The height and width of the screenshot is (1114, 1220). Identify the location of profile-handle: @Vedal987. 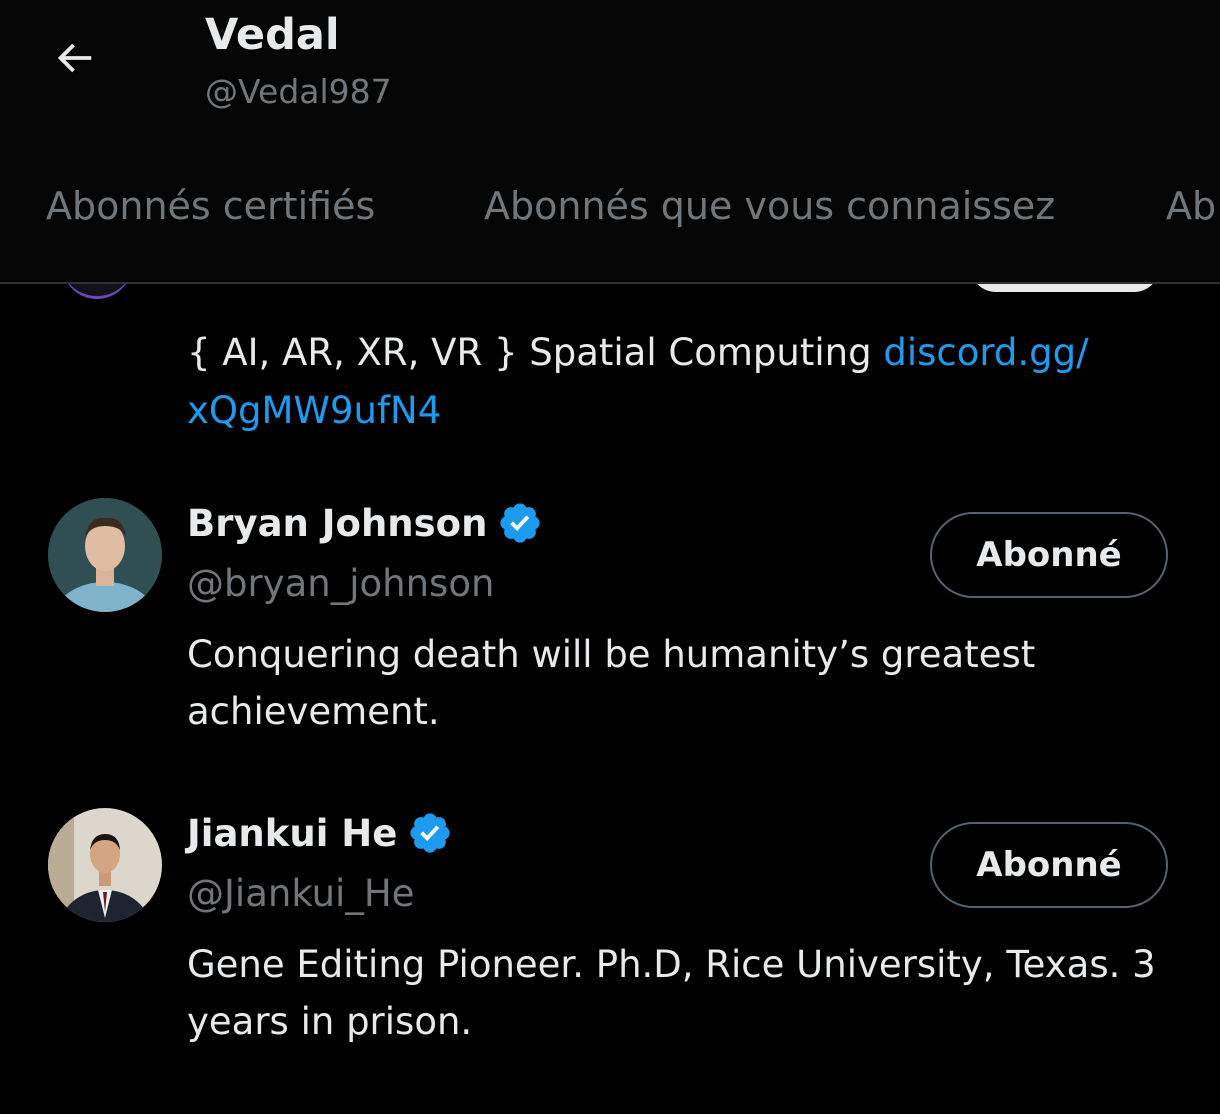
(298, 91).